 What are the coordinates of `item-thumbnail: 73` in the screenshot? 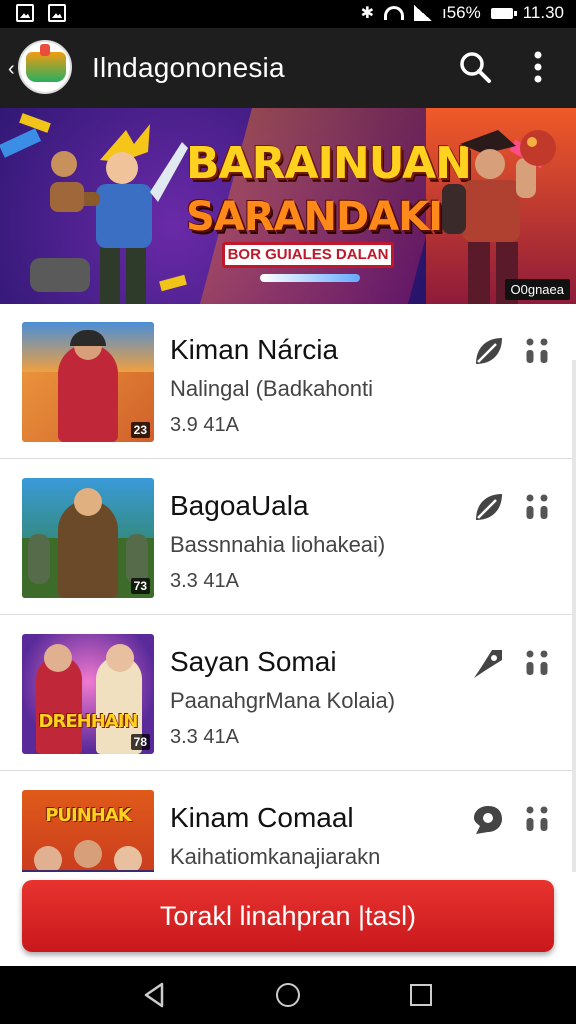 It's located at (88, 538).